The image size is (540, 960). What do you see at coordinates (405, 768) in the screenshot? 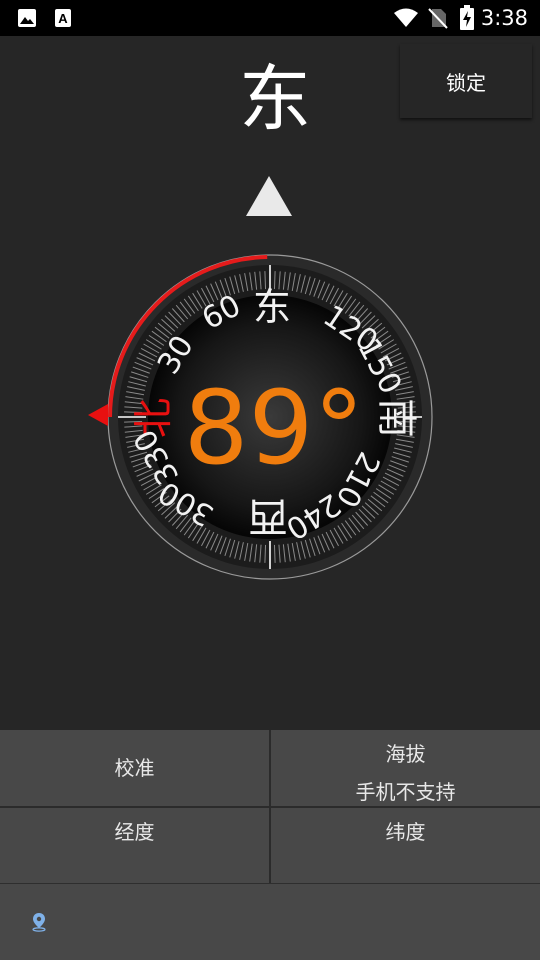
I see `altitude-cell: 海拔 手机不支持` at bounding box center [405, 768].